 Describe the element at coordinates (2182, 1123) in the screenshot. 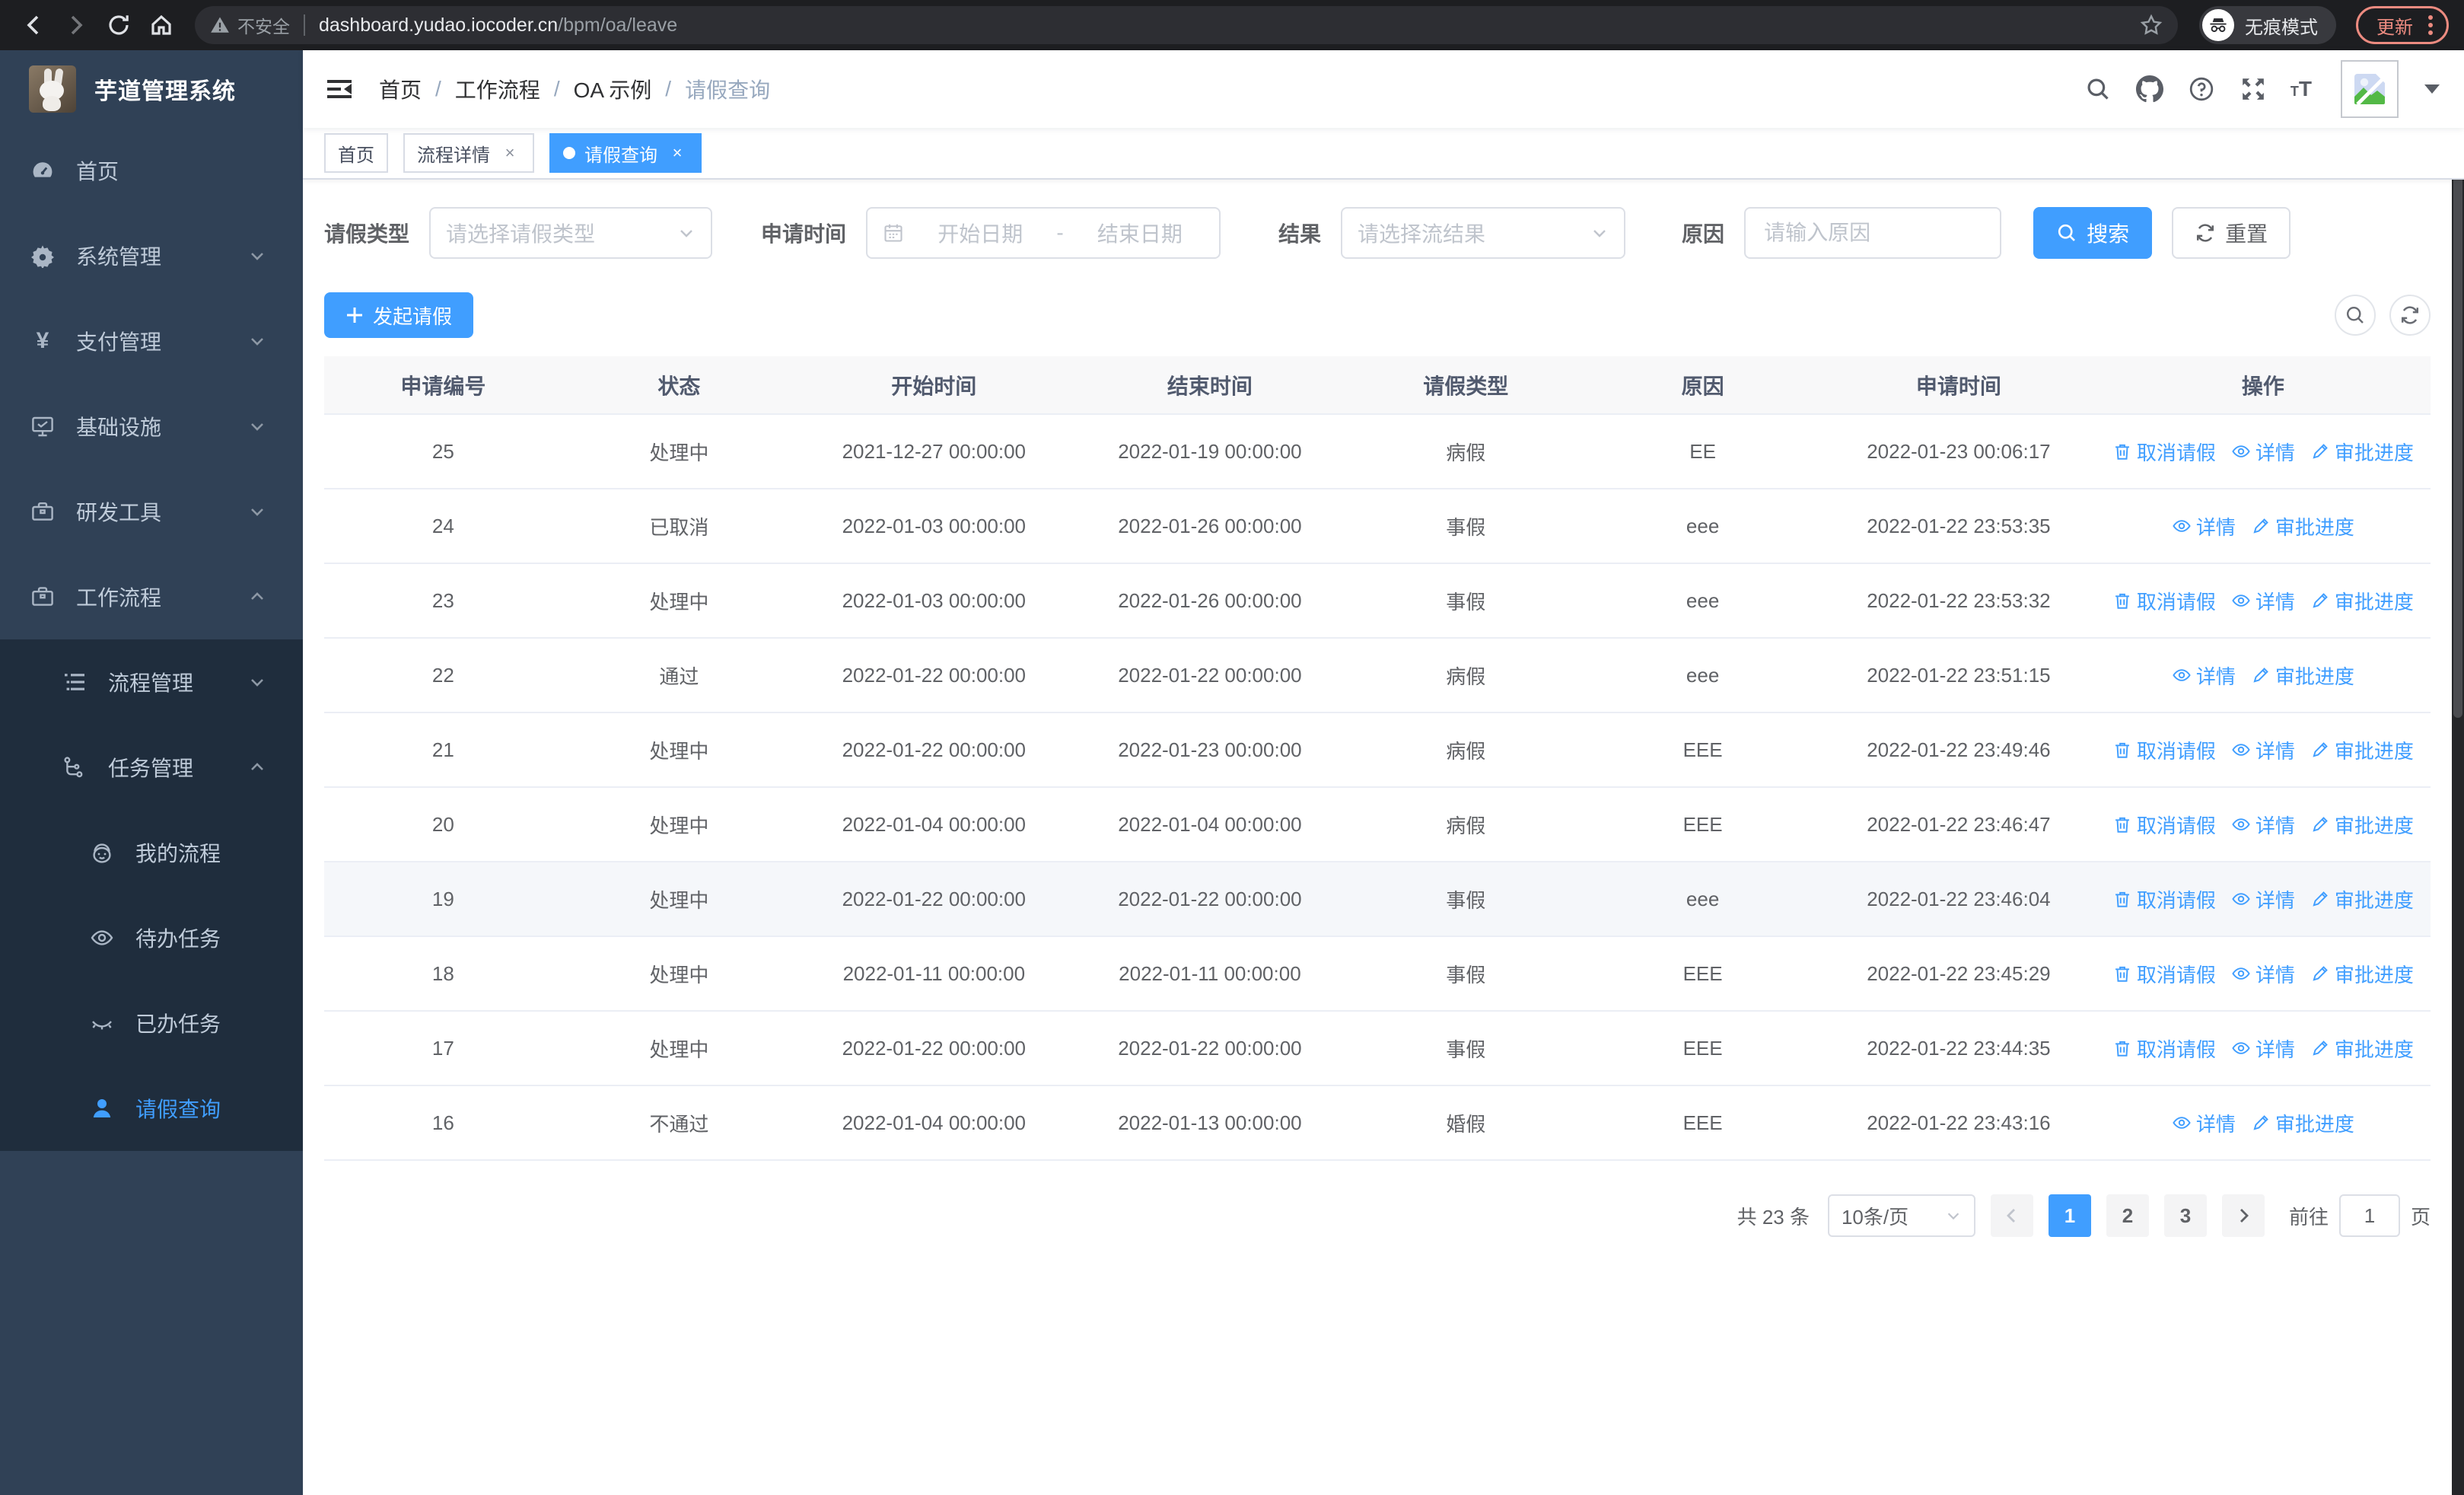

I see `eye-icon` at that location.